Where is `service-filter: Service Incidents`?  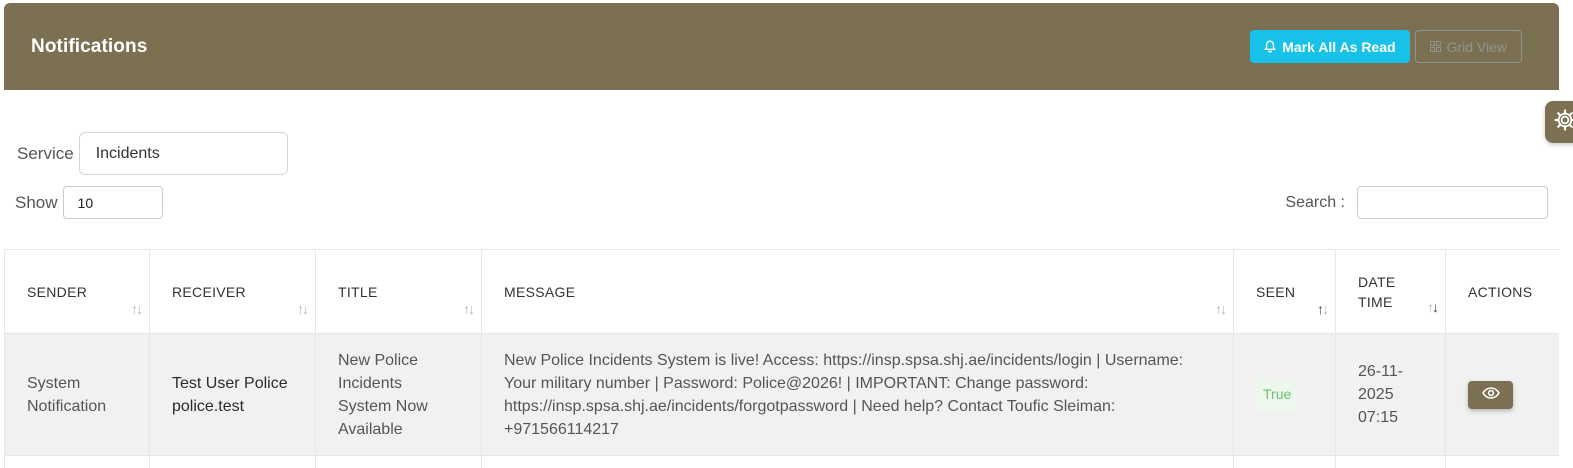 service-filter: Service Incidents is located at coordinates (152, 153).